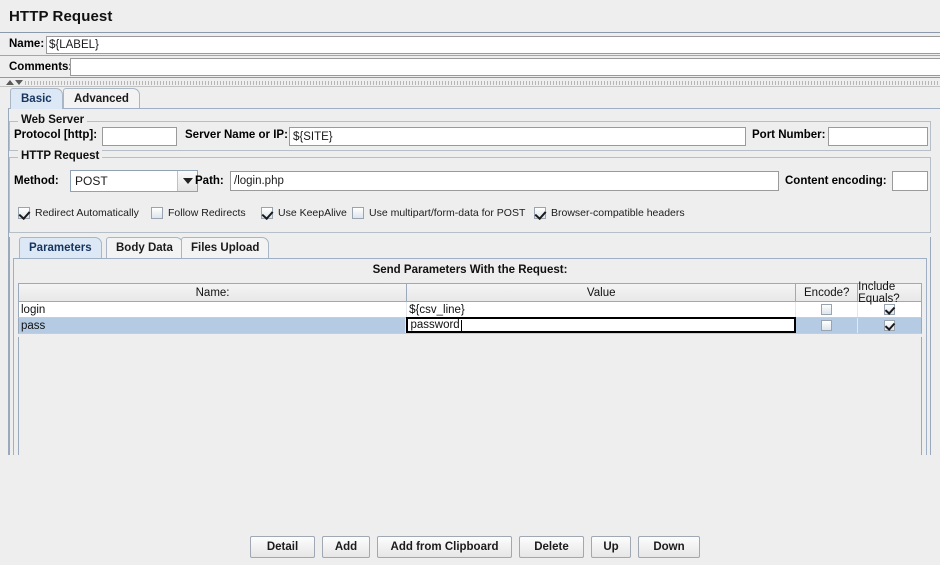  I want to click on checkbox-label: Browser-compatible headers, so click(618, 213).